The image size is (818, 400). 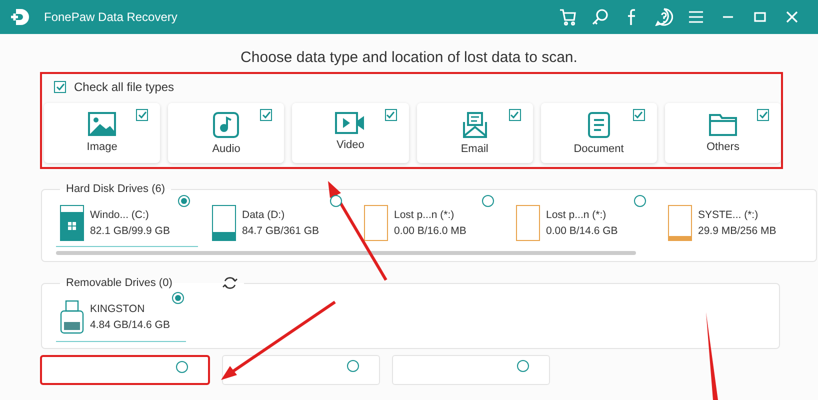 What do you see at coordinates (350, 145) in the screenshot?
I see `file-type-label: Video` at bounding box center [350, 145].